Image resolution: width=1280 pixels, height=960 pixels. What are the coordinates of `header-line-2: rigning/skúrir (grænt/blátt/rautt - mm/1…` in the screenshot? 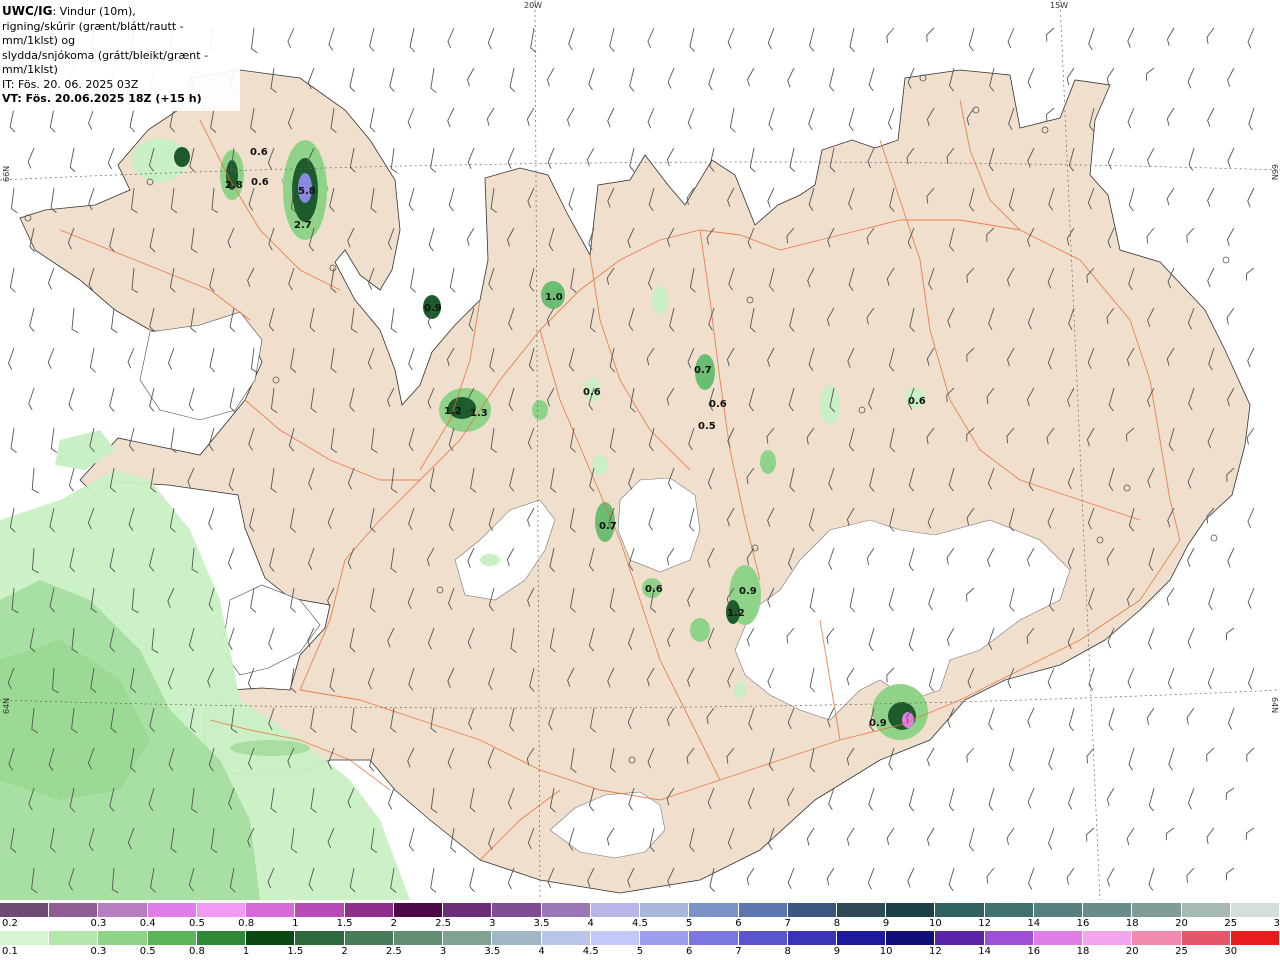 It's located at (93, 33).